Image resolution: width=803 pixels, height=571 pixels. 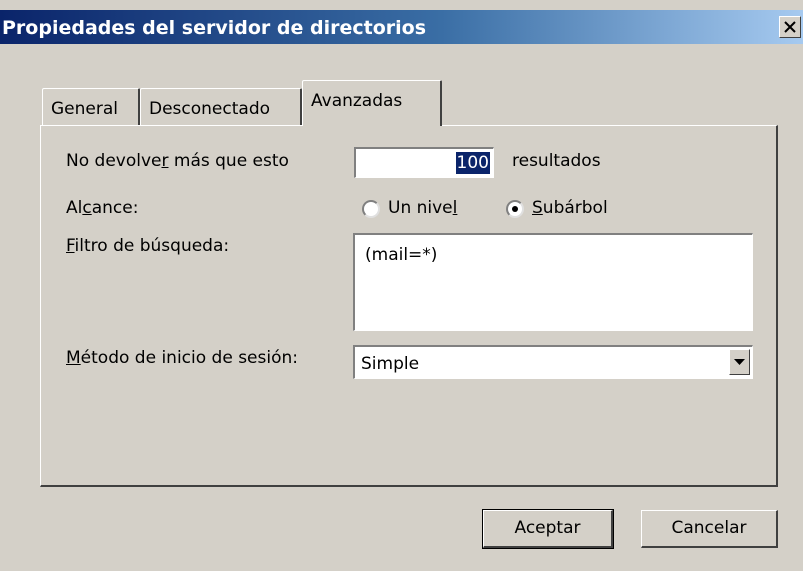 What do you see at coordinates (84, 109) in the screenshot?
I see `tab-general-label: General` at bounding box center [84, 109].